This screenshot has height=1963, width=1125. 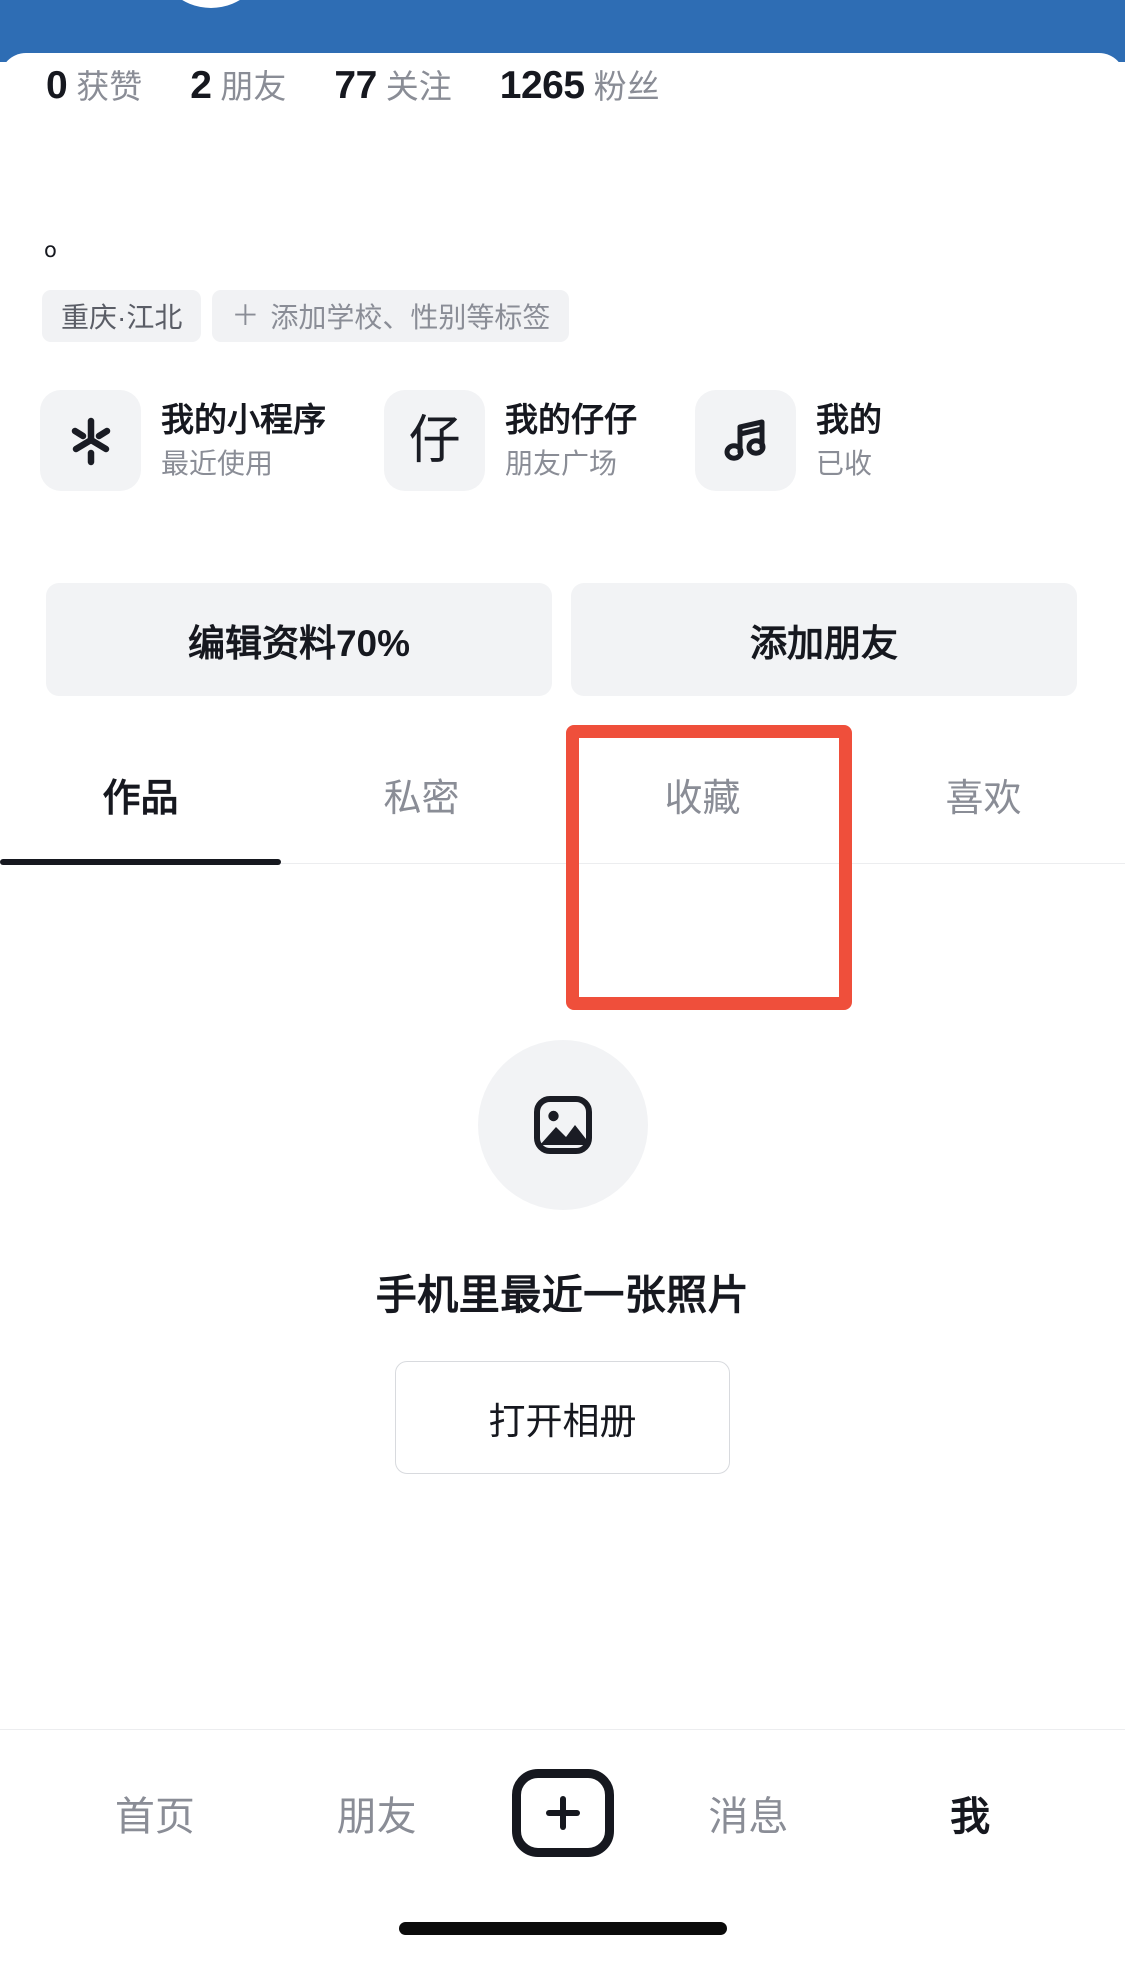 What do you see at coordinates (844, 464) in the screenshot?
I see `mini-program-card-3-subtitle: 已收` at bounding box center [844, 464].